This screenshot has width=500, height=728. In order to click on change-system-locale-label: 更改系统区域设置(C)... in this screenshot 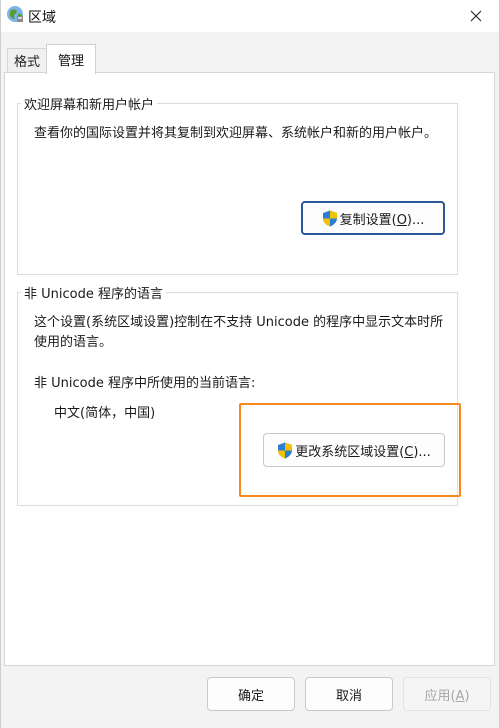, I will do `click(363, 452)`.